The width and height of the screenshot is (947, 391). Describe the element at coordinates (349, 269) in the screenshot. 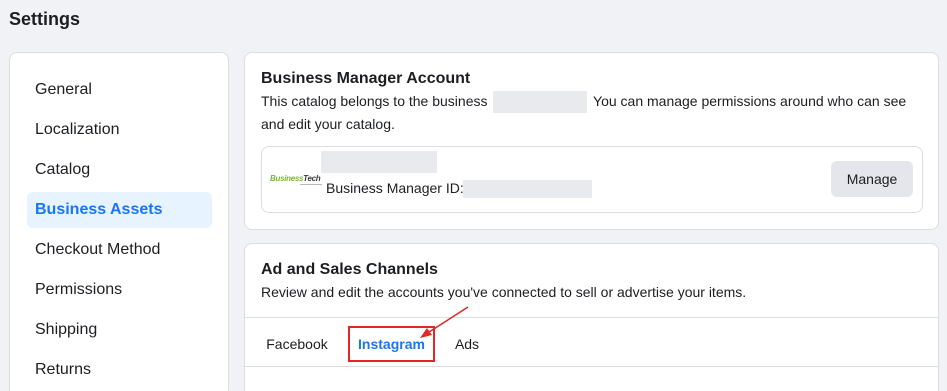

I see `channels-title: Ad and Sales Channels` at that location.